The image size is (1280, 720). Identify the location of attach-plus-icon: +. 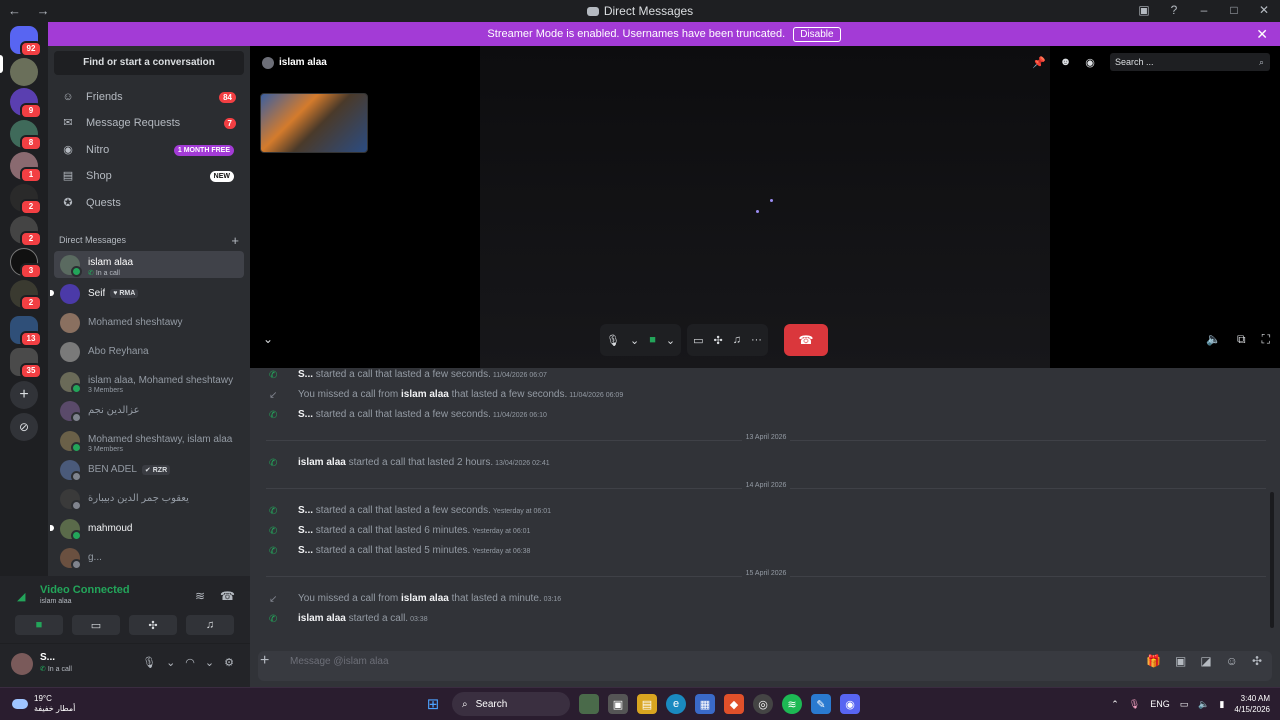
(264, 661).